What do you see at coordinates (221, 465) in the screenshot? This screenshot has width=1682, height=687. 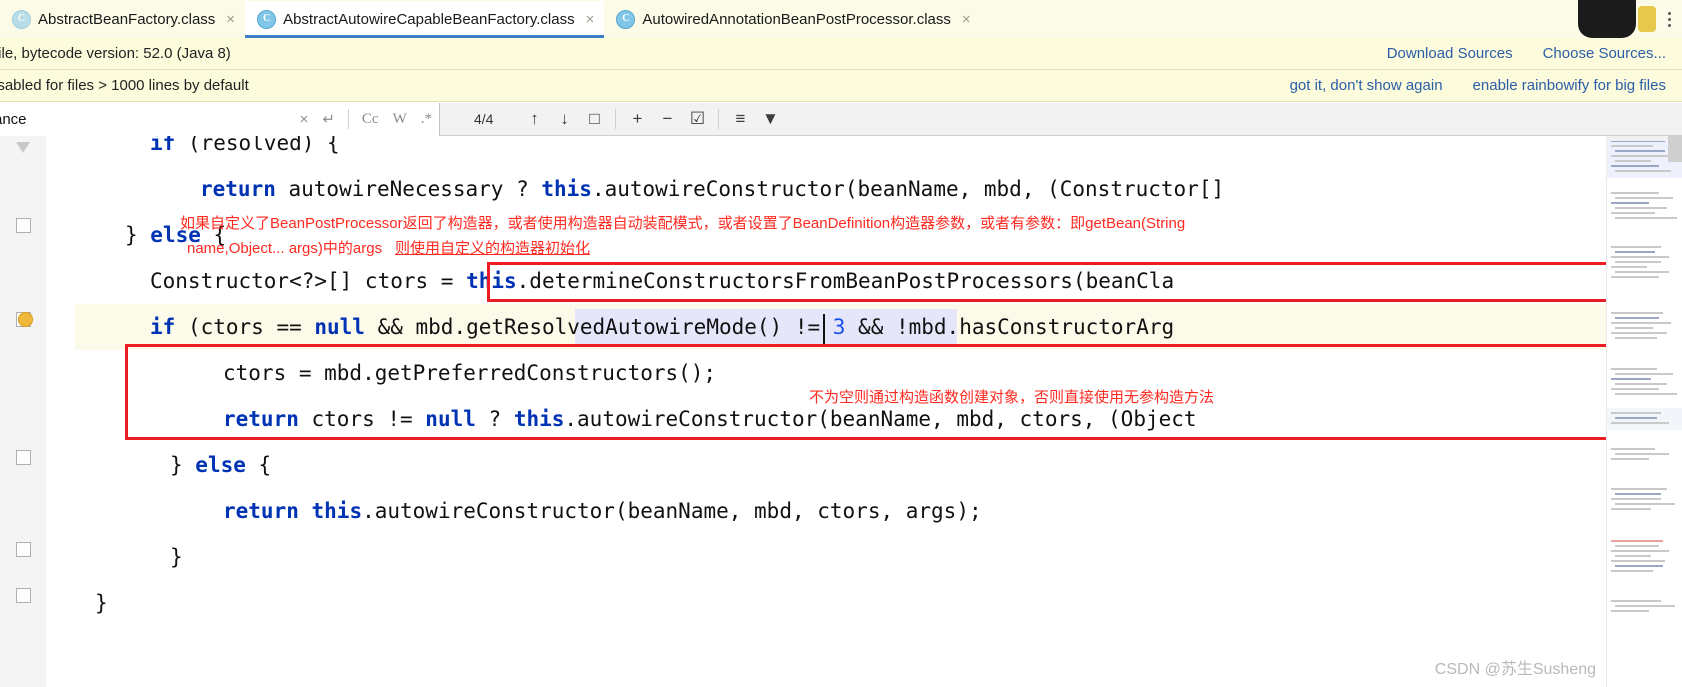 I see `code-line: } else {` at bounding box center [221, 465].